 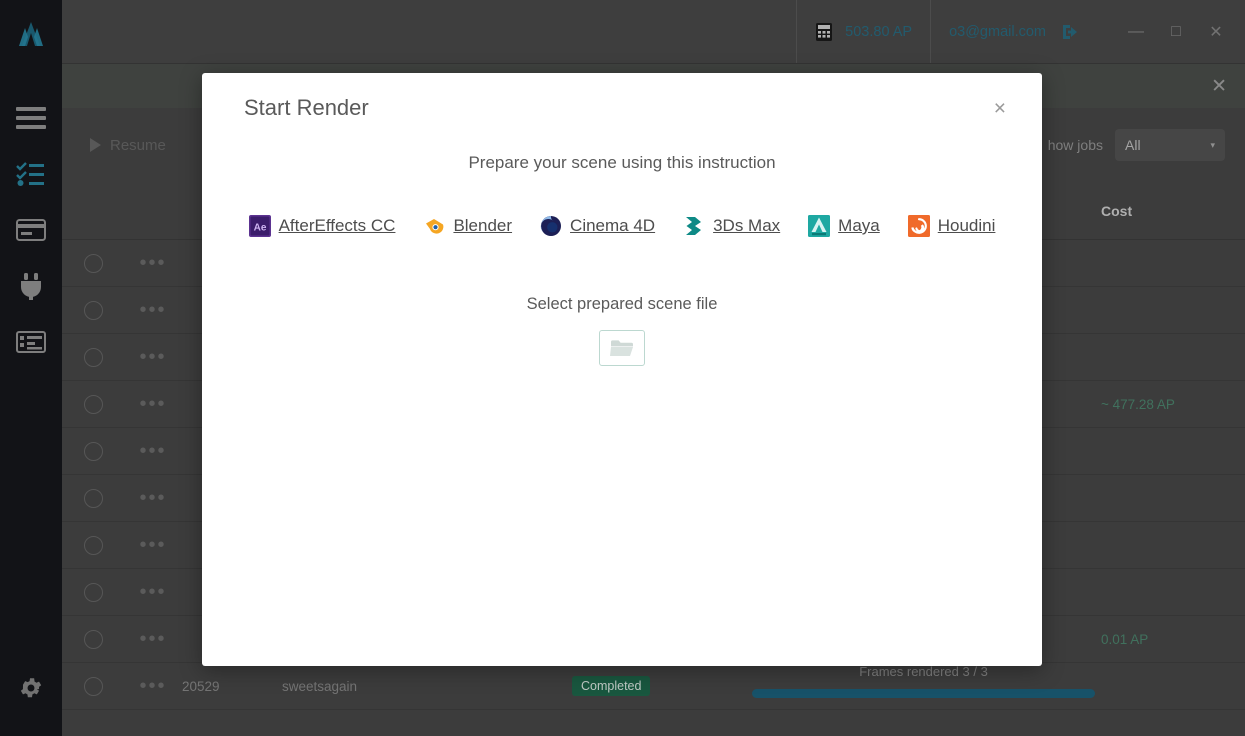 I want to click on cinema4d-icon, so click(x=551, y=226).